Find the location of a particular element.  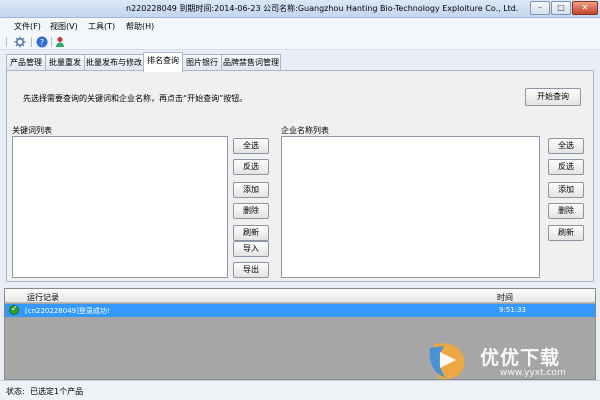

company-list-label: 企业名称列表 is located at coordinates (305, 130).